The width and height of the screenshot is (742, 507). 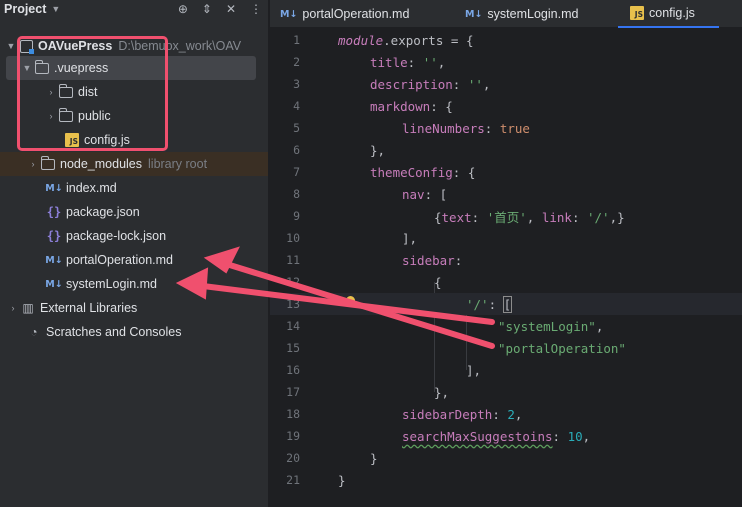 What do you see at coordinates (293, 348) in the screenshot?
I see `line-number: 15` at bounding box center [293, 348].